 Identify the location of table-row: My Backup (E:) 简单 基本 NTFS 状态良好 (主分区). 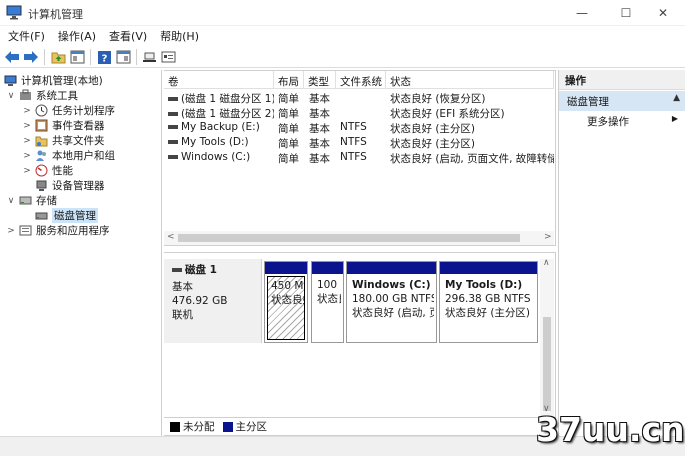
(359, 127).